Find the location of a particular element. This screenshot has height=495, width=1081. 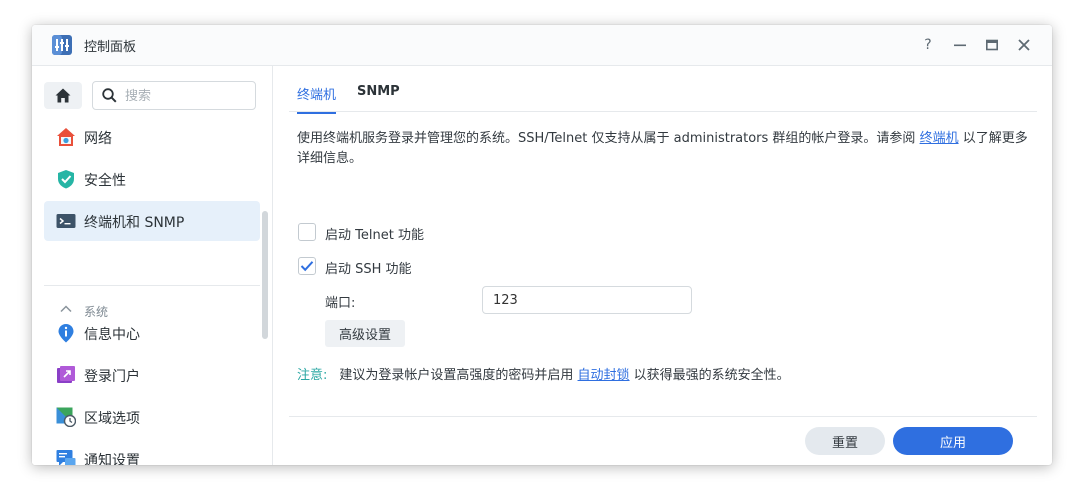

maximize-button is located at coordinates (992, 45).